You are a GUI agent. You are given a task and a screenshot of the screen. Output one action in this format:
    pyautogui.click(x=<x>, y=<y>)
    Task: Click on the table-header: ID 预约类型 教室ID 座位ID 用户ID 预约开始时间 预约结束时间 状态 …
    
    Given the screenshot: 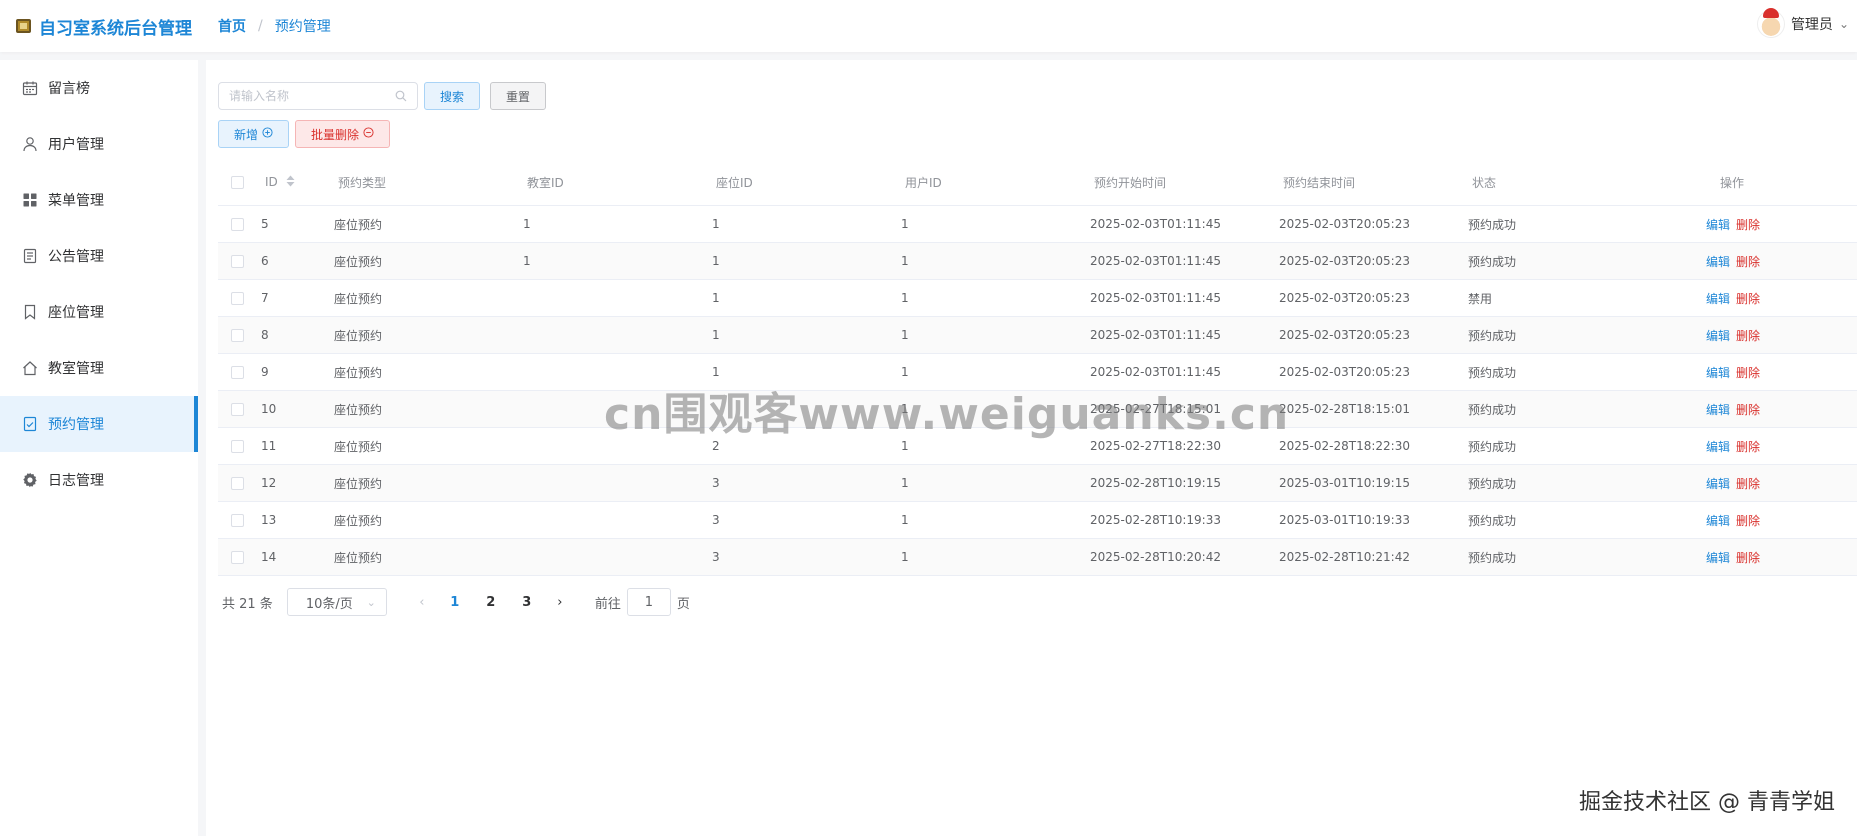 What is the action you would take?
    pyautogui.click(x=1037, y=183)
    